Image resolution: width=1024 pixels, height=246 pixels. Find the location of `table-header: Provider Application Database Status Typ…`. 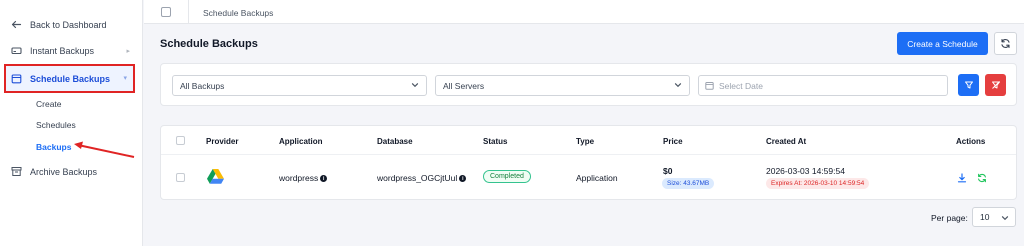

table-header: Provider Application Database Status Typ… is located at coordinates (588, 140).